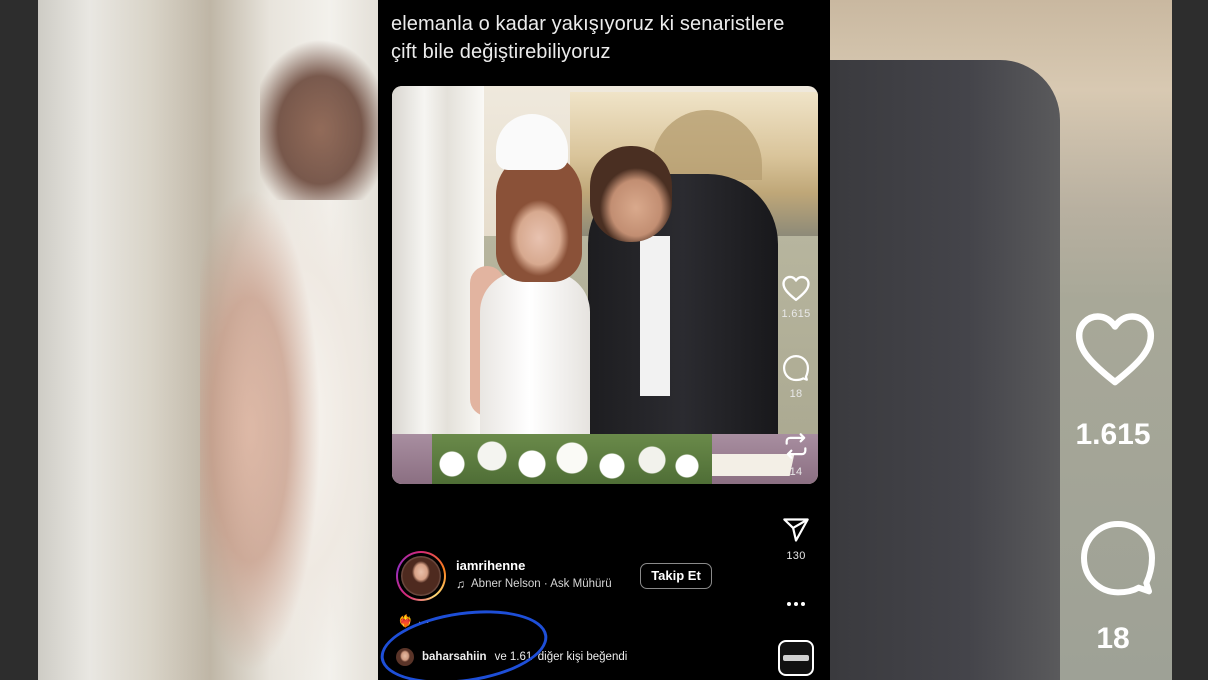  What do you see at coordinates (539, 217) in the screenshot?
I see `bride-head` at bounding box center [539, 217].